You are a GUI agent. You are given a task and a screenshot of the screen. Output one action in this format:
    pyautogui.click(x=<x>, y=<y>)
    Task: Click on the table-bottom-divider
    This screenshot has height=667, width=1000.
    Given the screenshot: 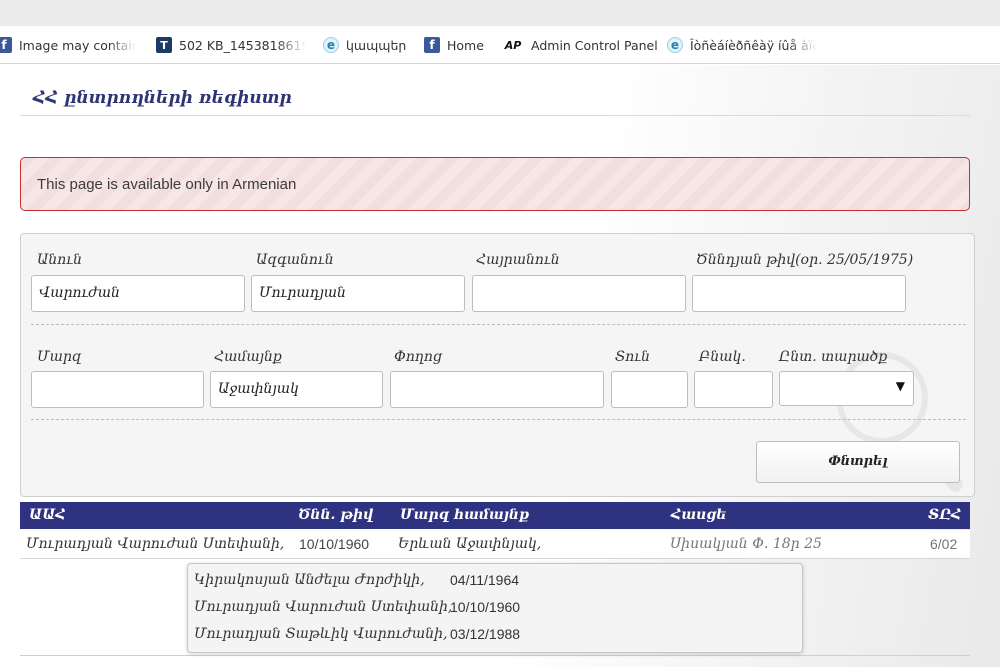 What is the action you would take?
    pyautogui.click(x=495, y=655)
    